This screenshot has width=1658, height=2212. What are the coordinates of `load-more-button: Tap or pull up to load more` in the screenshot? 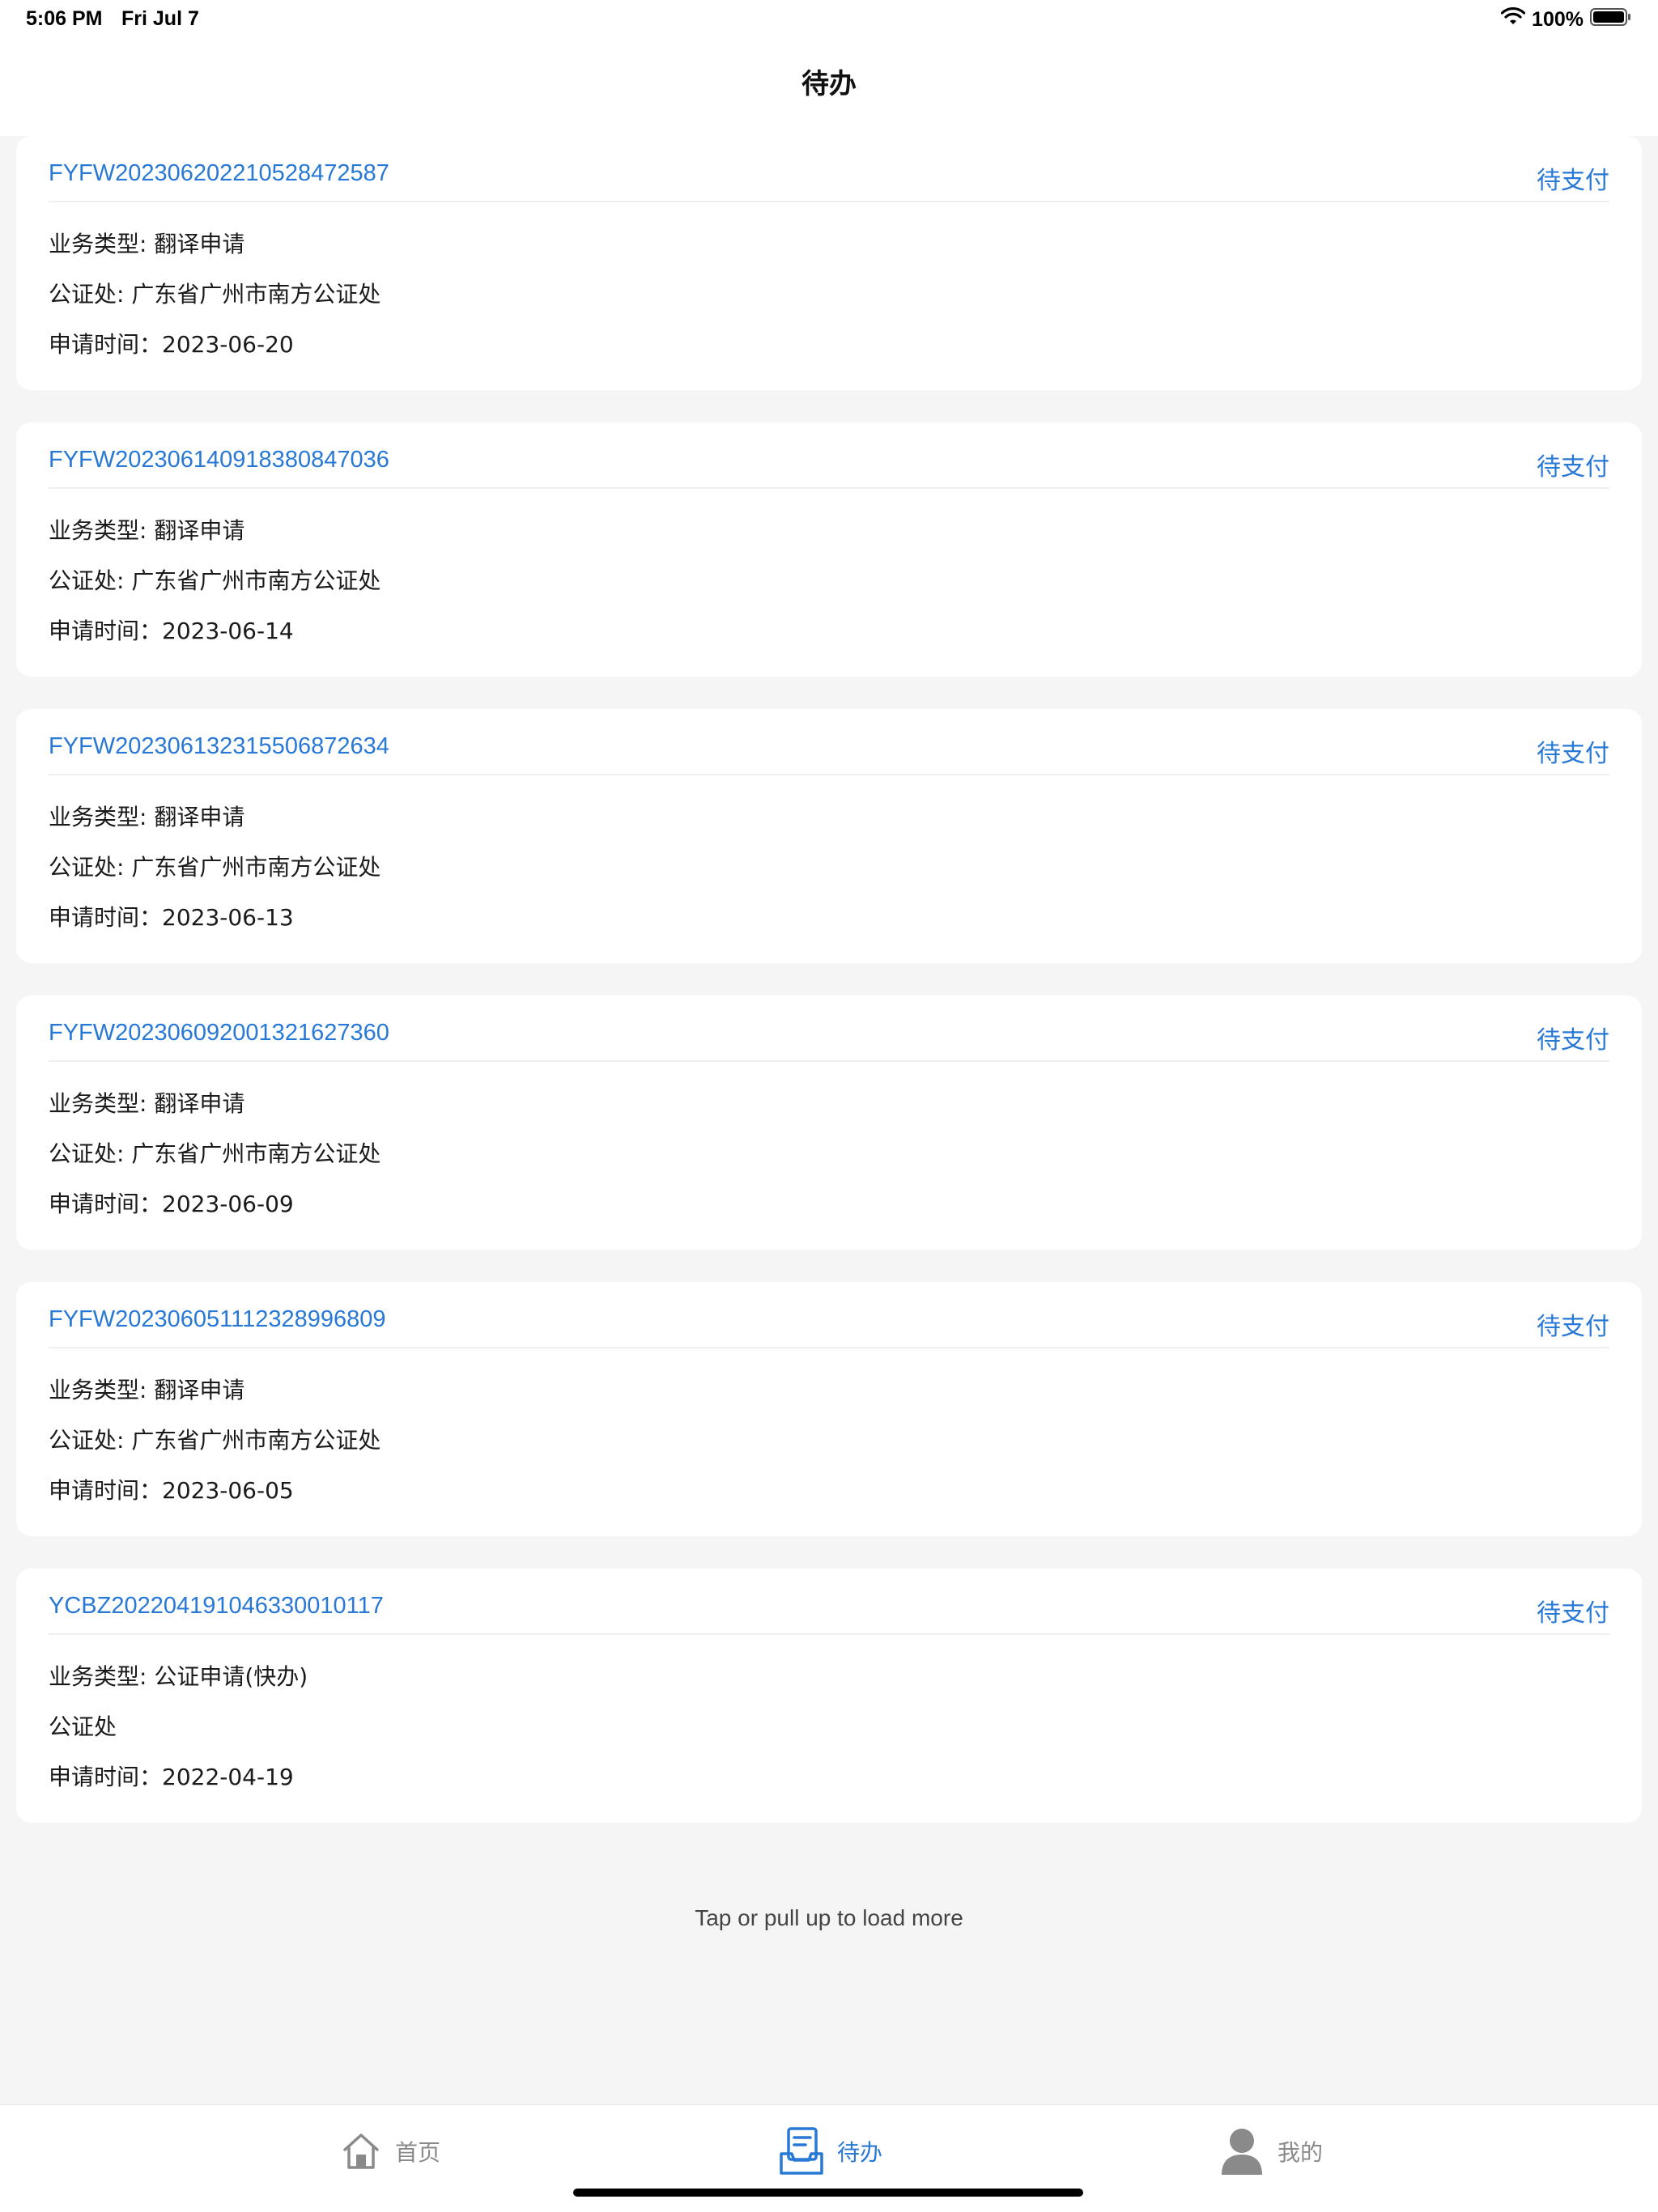 It's located at (829, 1918).